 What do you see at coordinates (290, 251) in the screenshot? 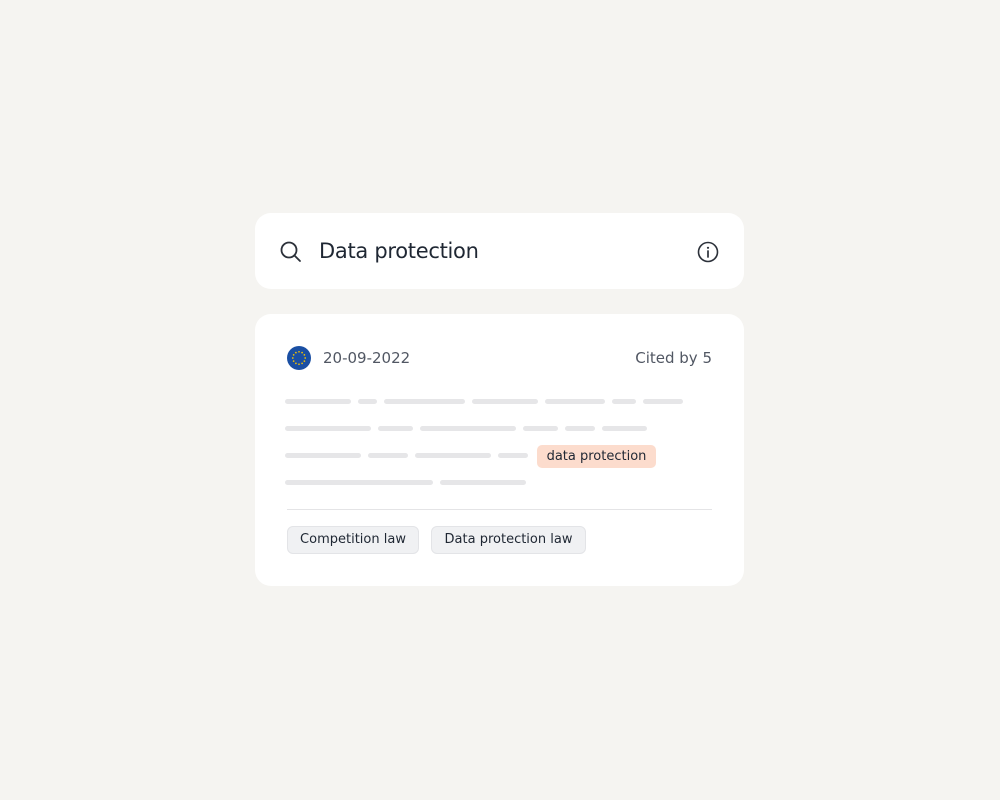
I see `search-icon` at bounding box center [290, 251].